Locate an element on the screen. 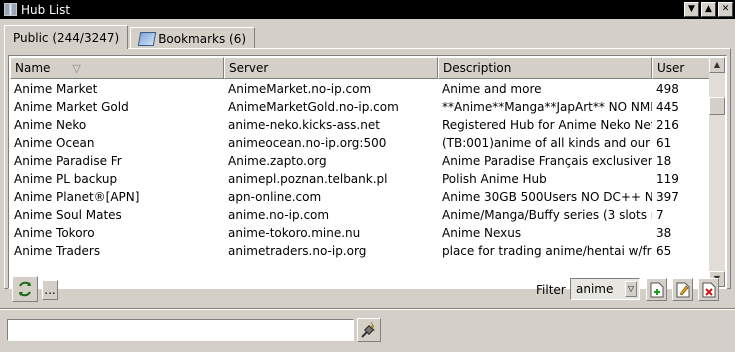 Image resolution: width=735 pixels, height=352 pixels. cell-name: Anime Market Gold is located at coordinates (71, 107).